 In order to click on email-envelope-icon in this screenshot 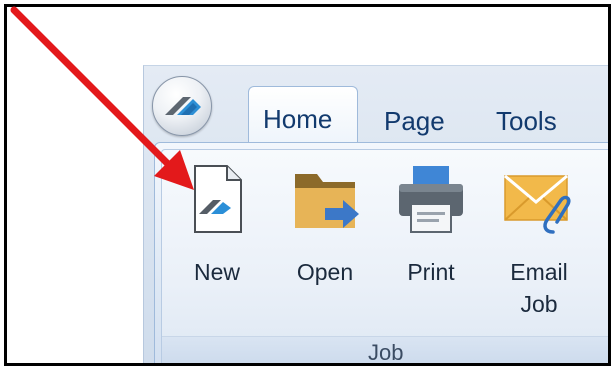, I will do `click(537, 204)`.